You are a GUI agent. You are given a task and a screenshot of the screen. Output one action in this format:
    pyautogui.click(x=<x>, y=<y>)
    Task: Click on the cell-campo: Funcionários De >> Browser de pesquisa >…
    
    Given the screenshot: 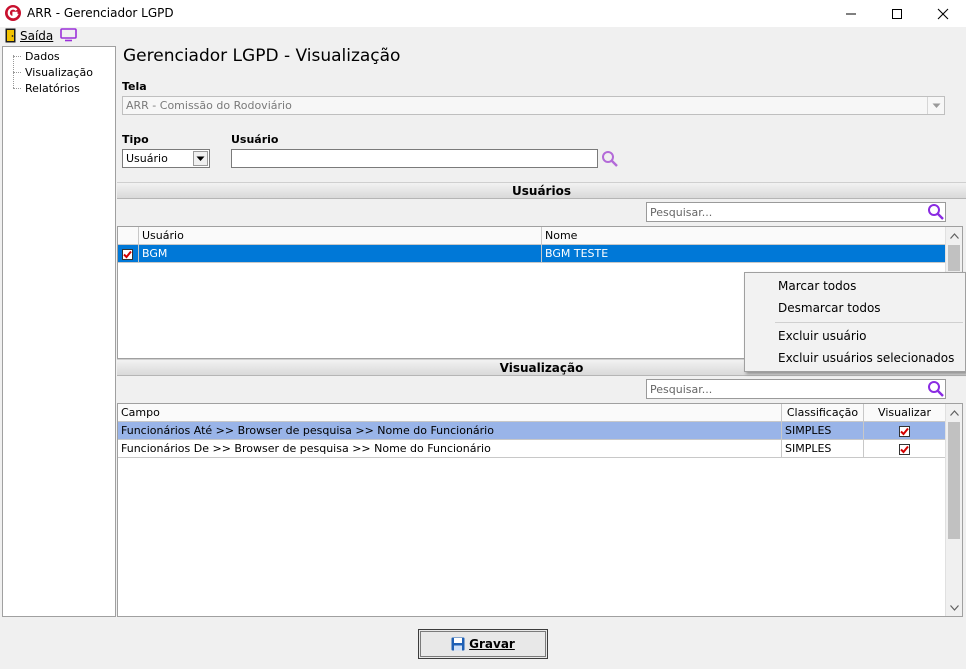 What is the action you would take?
    pyautogui.click(x=450, y=449)
    